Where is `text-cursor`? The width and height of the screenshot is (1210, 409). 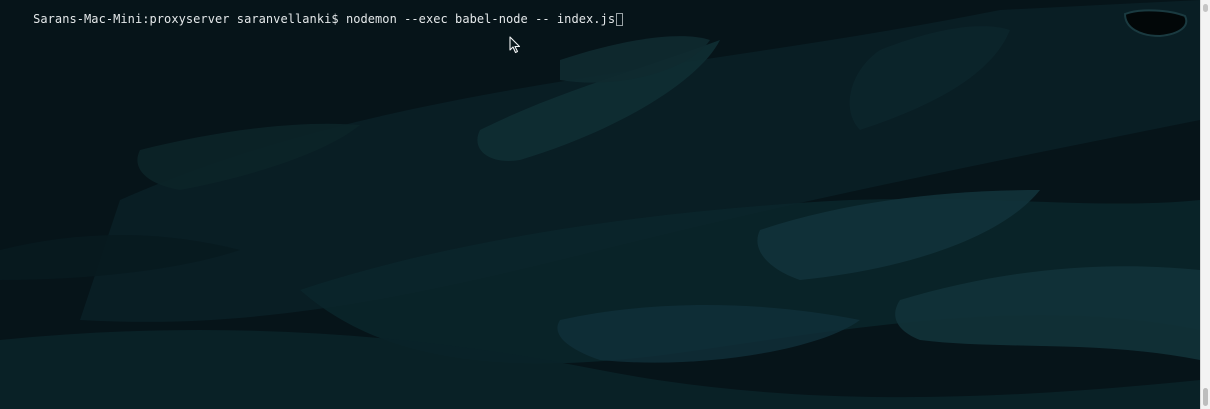
text-cursor is located at coordinates (620, 19).